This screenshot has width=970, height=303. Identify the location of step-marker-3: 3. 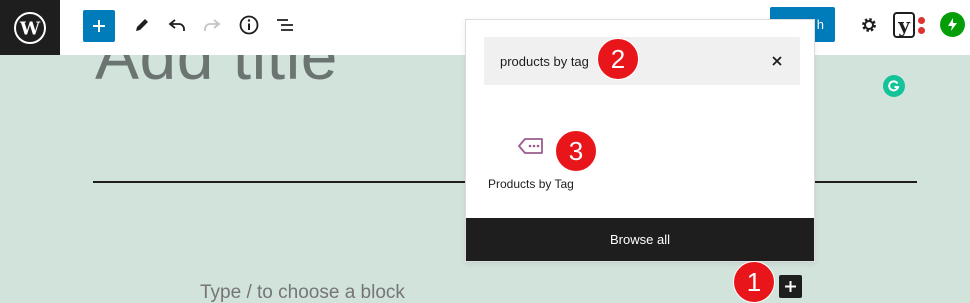
(576, 151).